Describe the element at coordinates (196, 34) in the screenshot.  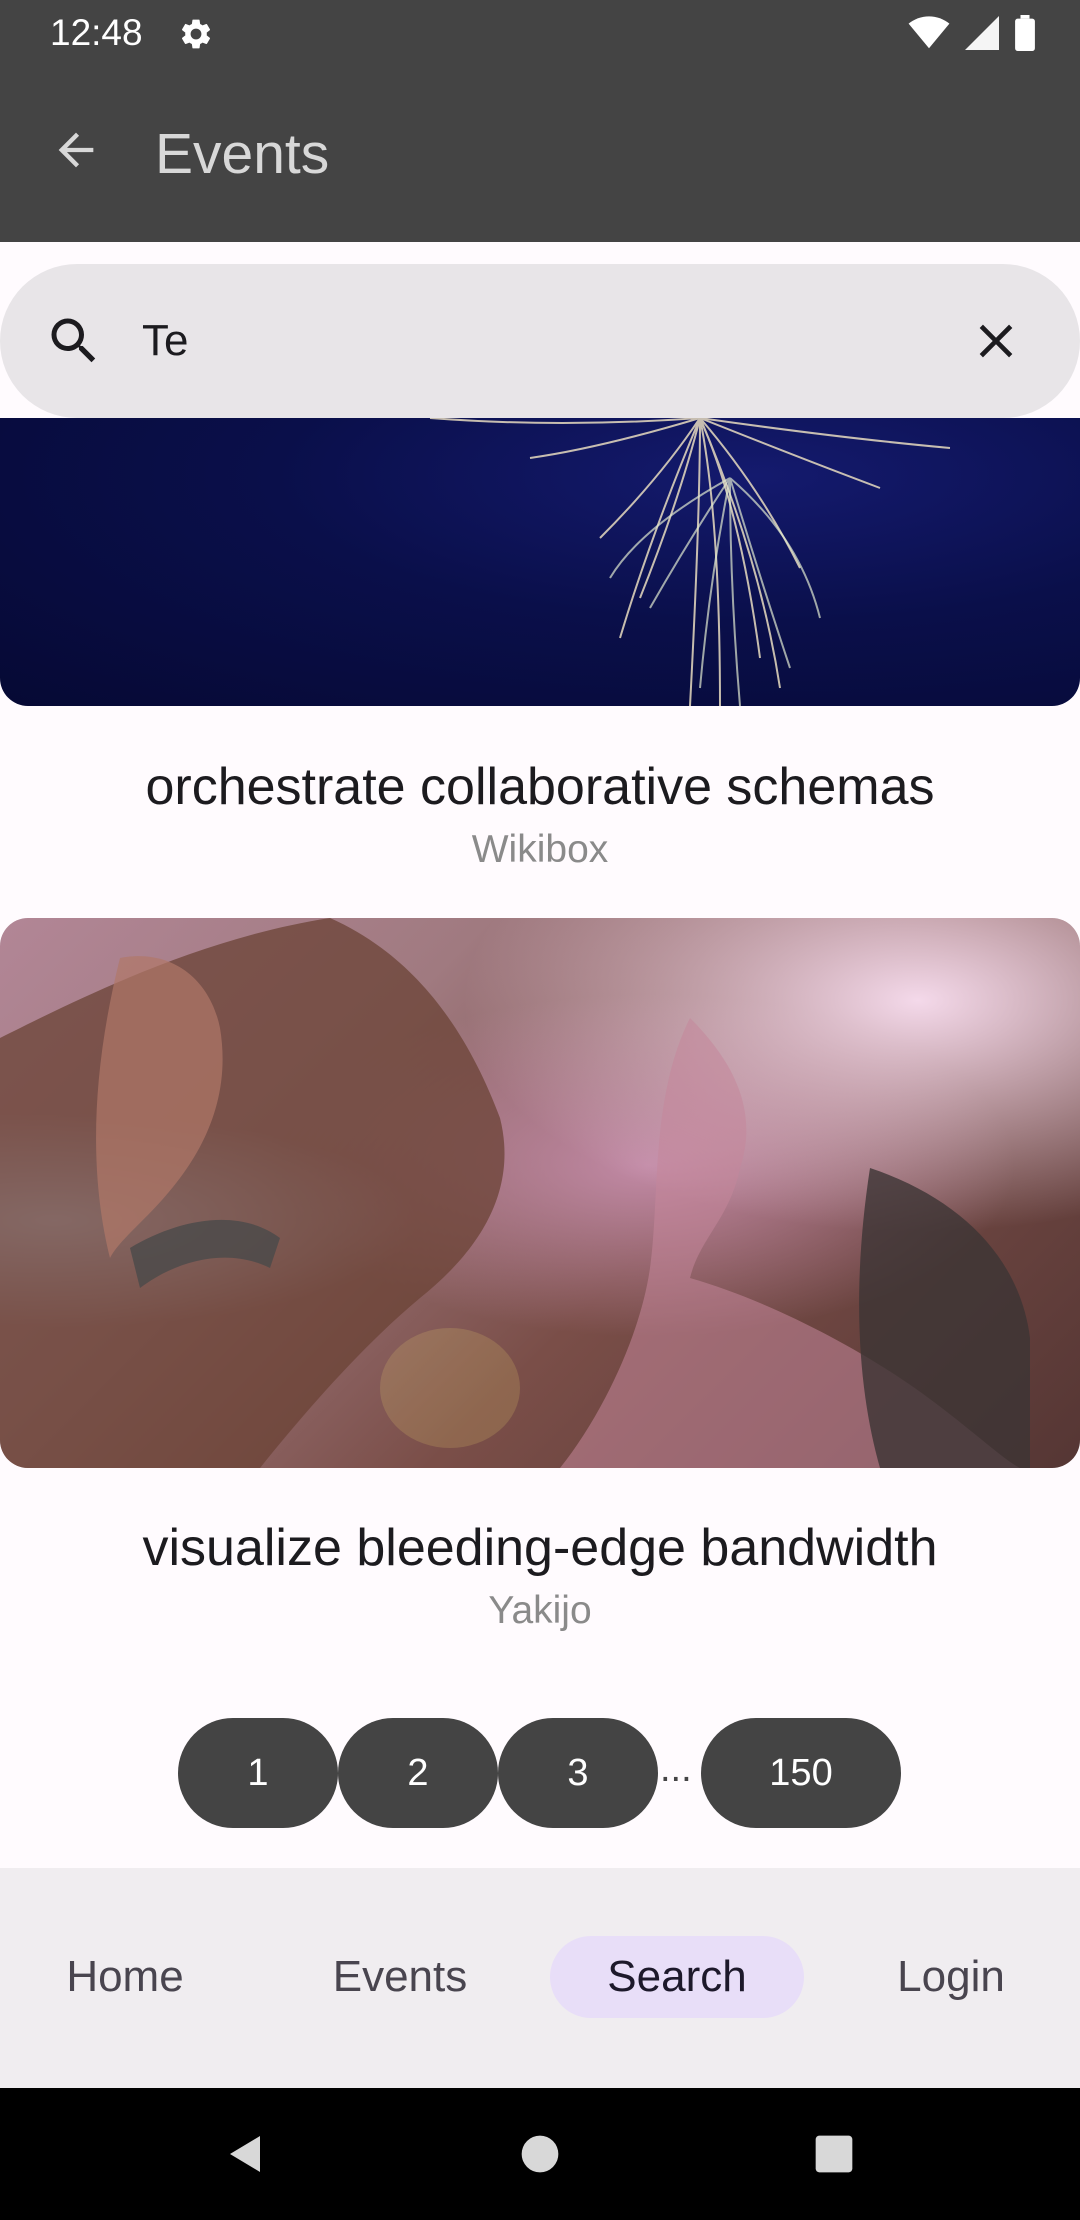
I see `gear-icon` at that location.